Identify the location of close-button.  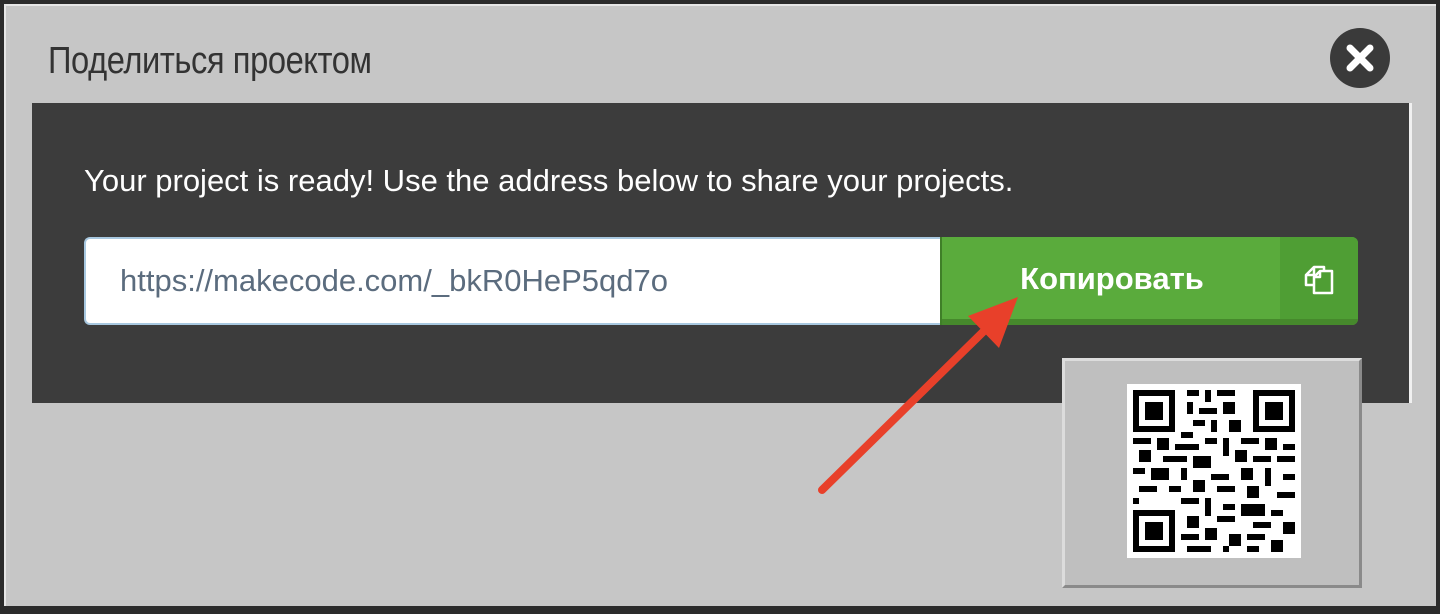
(1360, 58).